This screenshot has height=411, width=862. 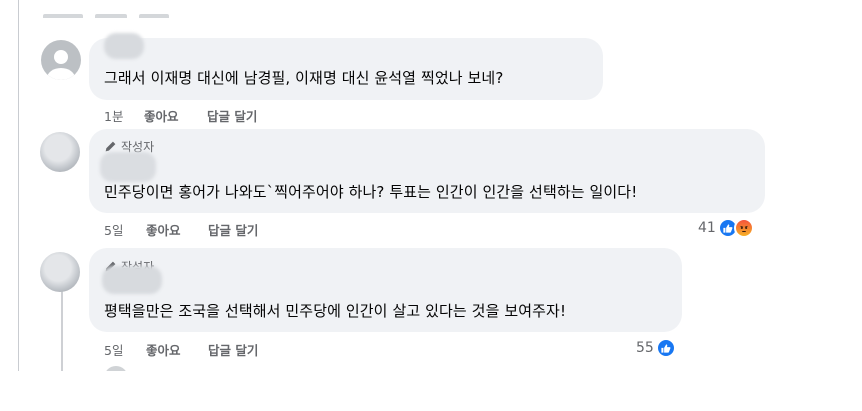 I want to click on reaction-summary: 55, so click(x=656, y=348).